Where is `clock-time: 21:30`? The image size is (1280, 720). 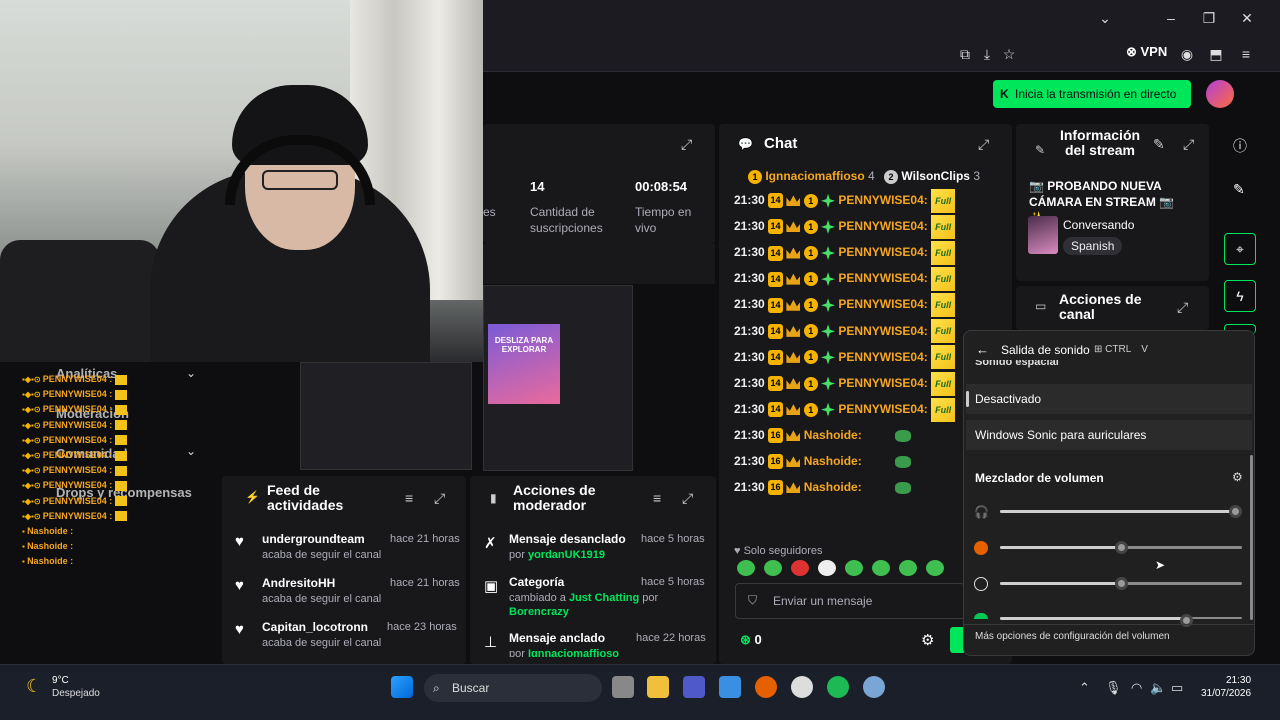 clock-time: 21:30 is located at coordinates (1238, 680).